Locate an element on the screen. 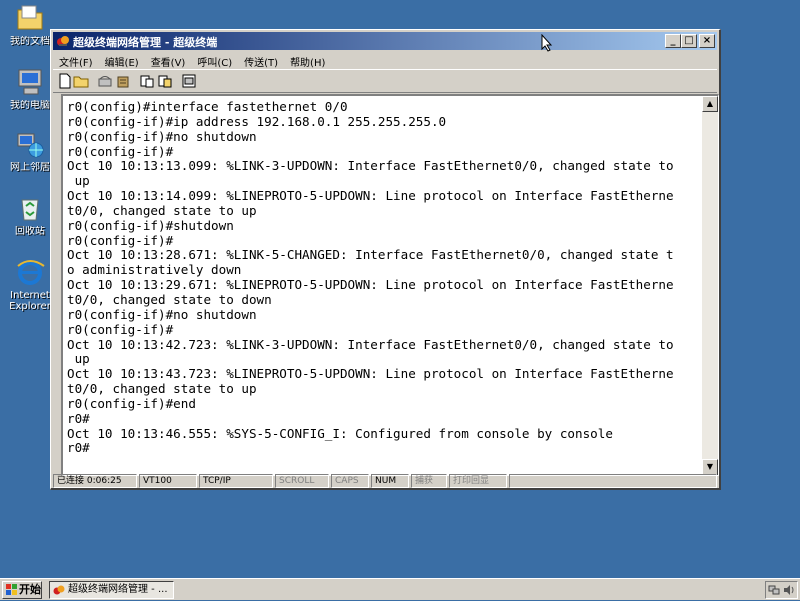  open-icon is located at coordinates (81, 81).